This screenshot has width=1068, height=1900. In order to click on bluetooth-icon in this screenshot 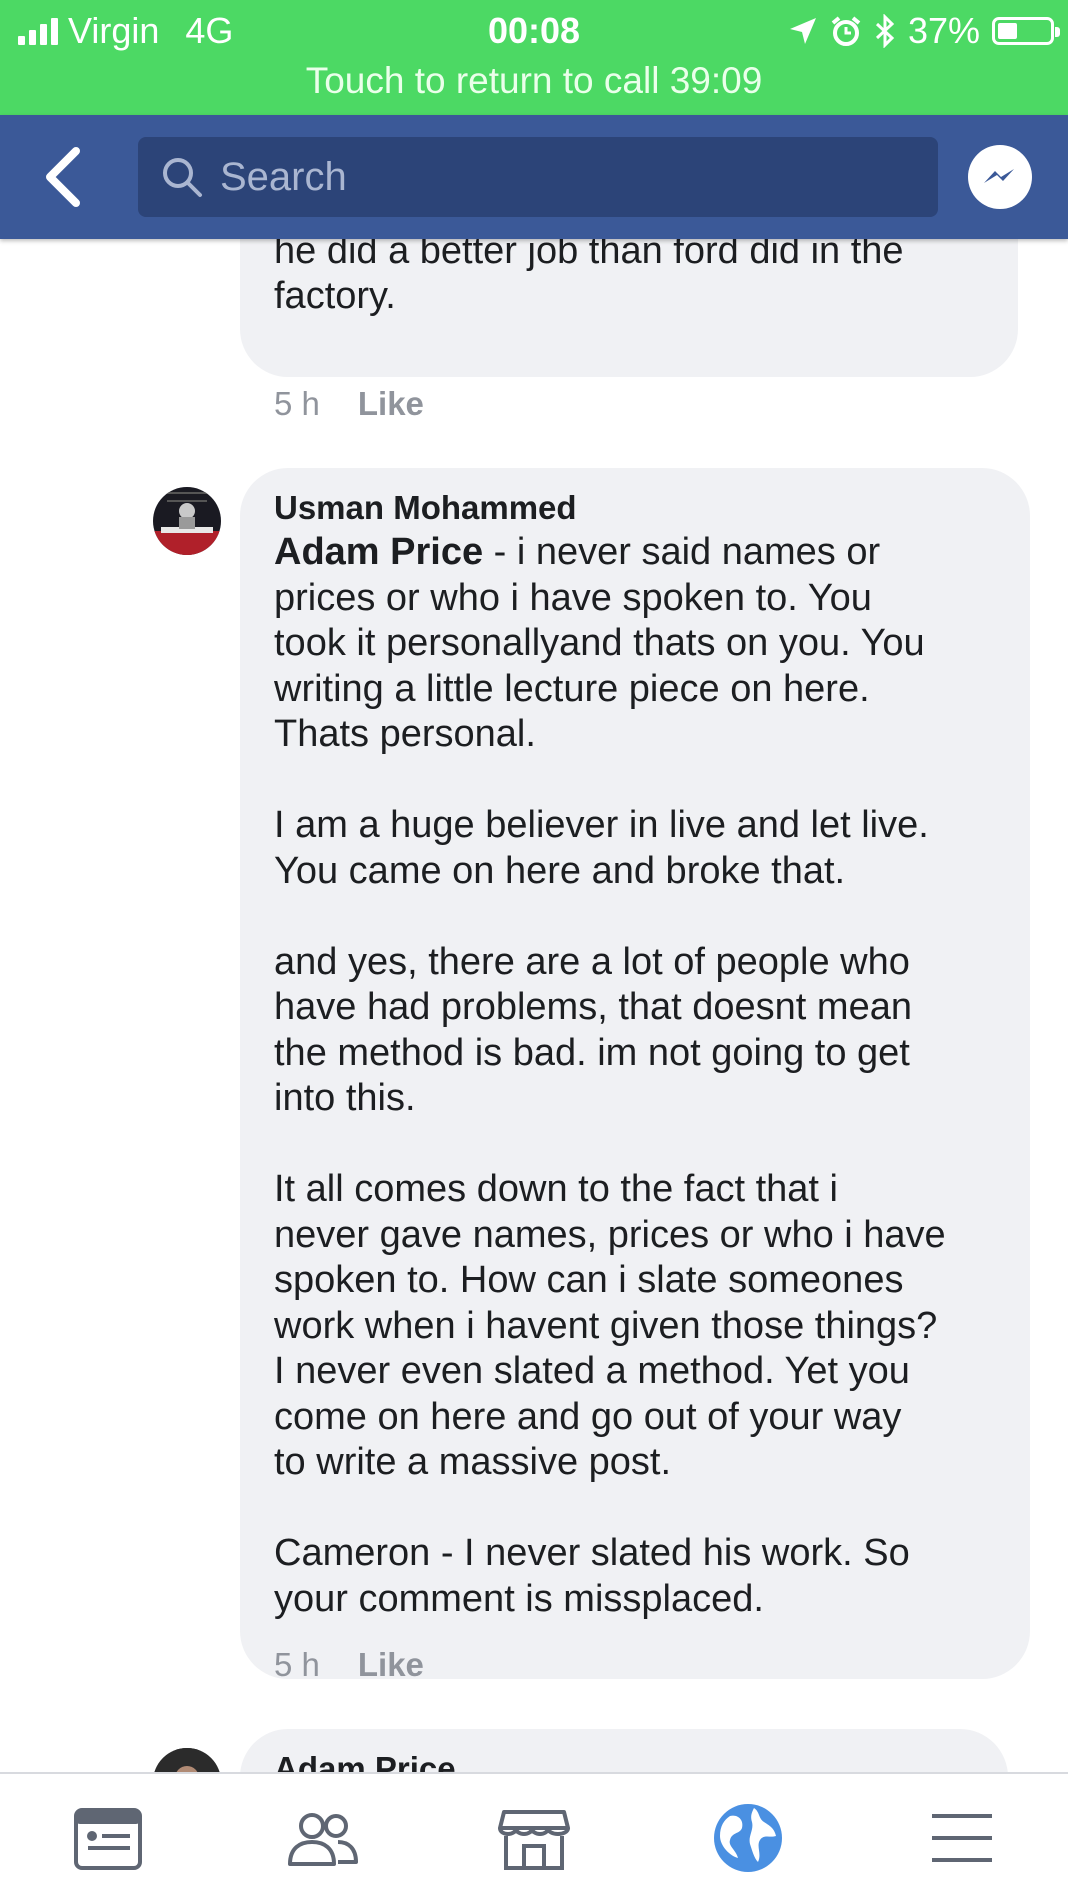, I will do `click(885, 31)`.